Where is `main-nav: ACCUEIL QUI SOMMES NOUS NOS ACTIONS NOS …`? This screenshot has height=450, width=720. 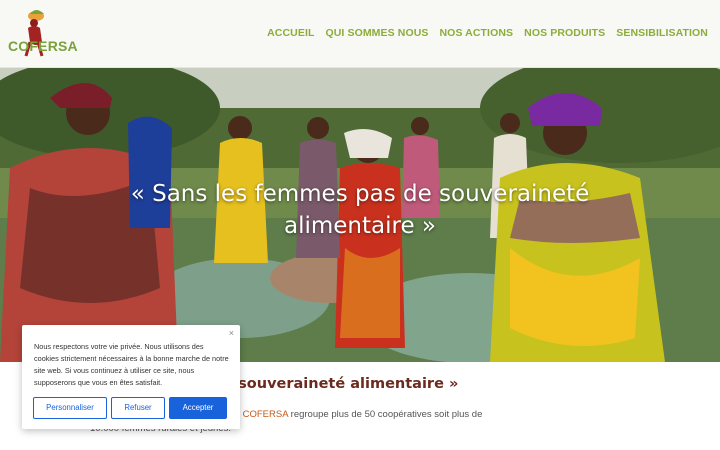 main-nav: ACCUEIL QUI SOMMES NOUS NOS ACTIONS NOS … is located at coordinates (487, 33).